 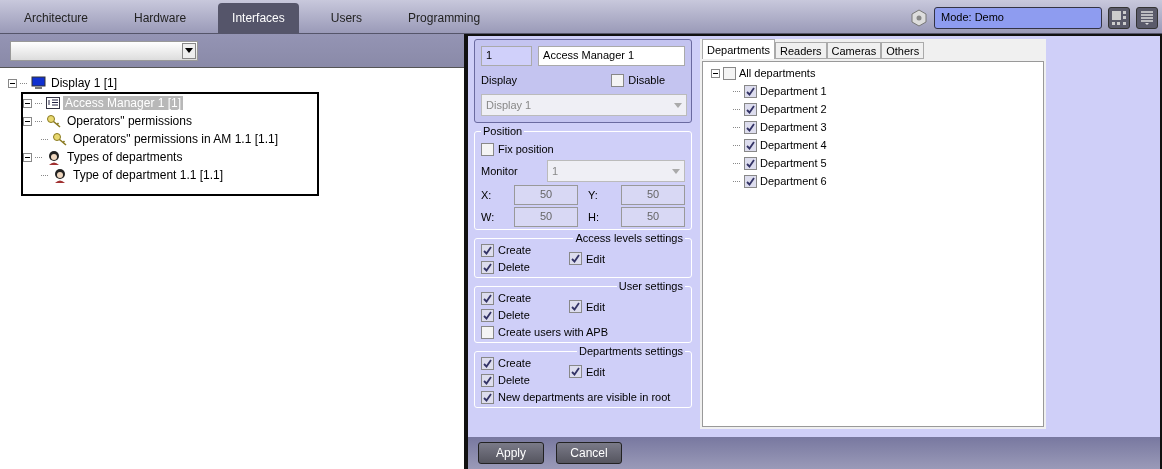 I want to click on tree-item: Operators" permissions, so click(x=129, y=121).